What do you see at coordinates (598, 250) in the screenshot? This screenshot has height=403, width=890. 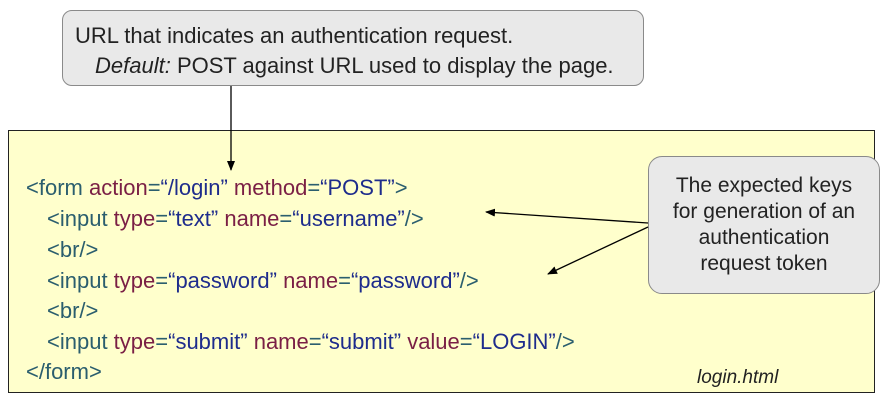 I see `password-pointer-arrow` at bounding box center [598, 250].